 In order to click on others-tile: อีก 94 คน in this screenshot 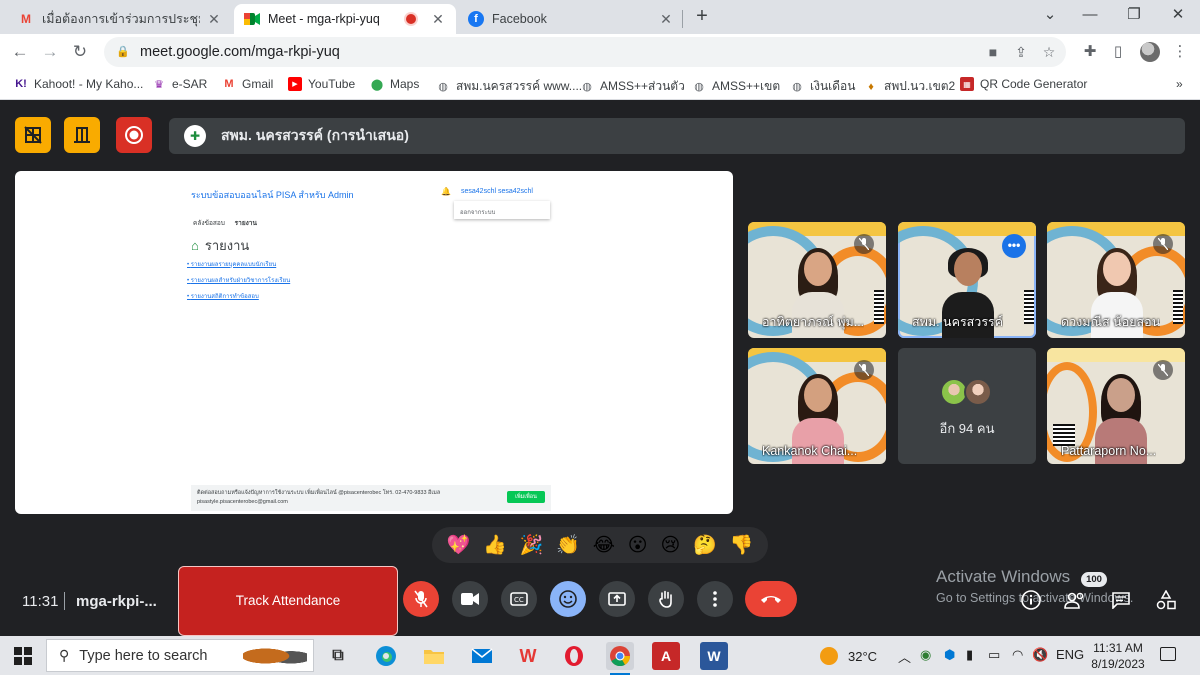, I will do `click(967, 406)`.